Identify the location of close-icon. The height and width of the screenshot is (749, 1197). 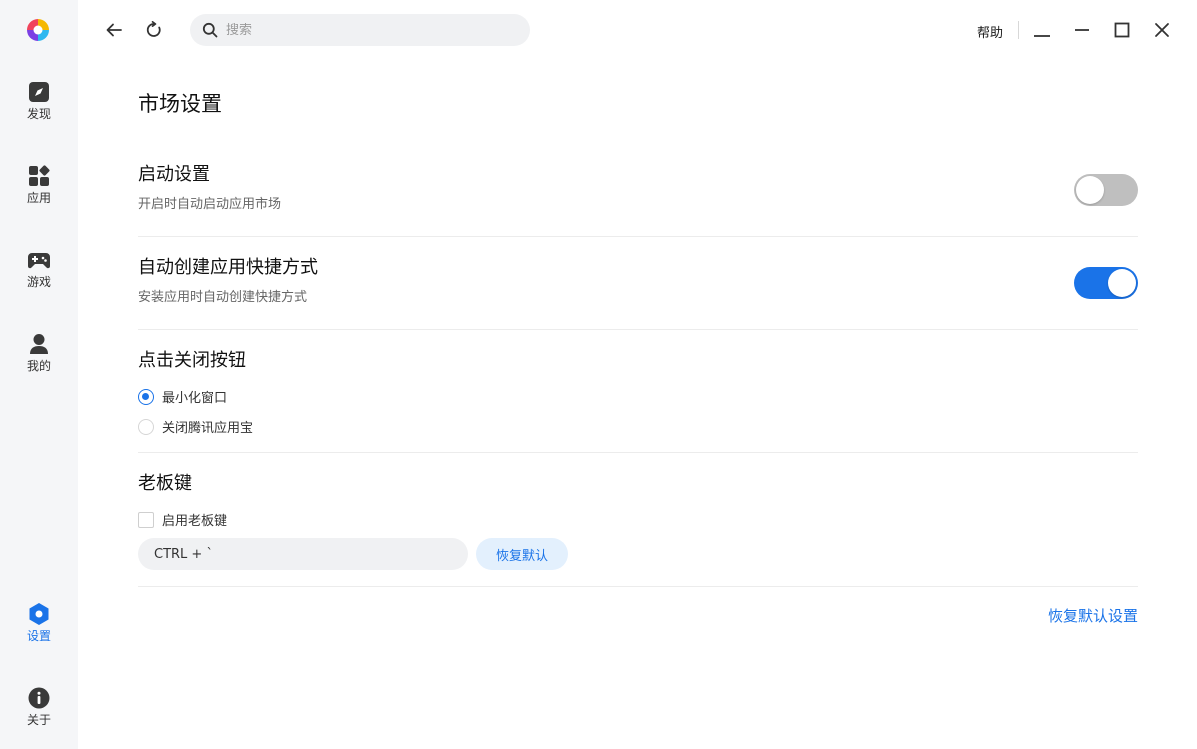
(1162, 30).